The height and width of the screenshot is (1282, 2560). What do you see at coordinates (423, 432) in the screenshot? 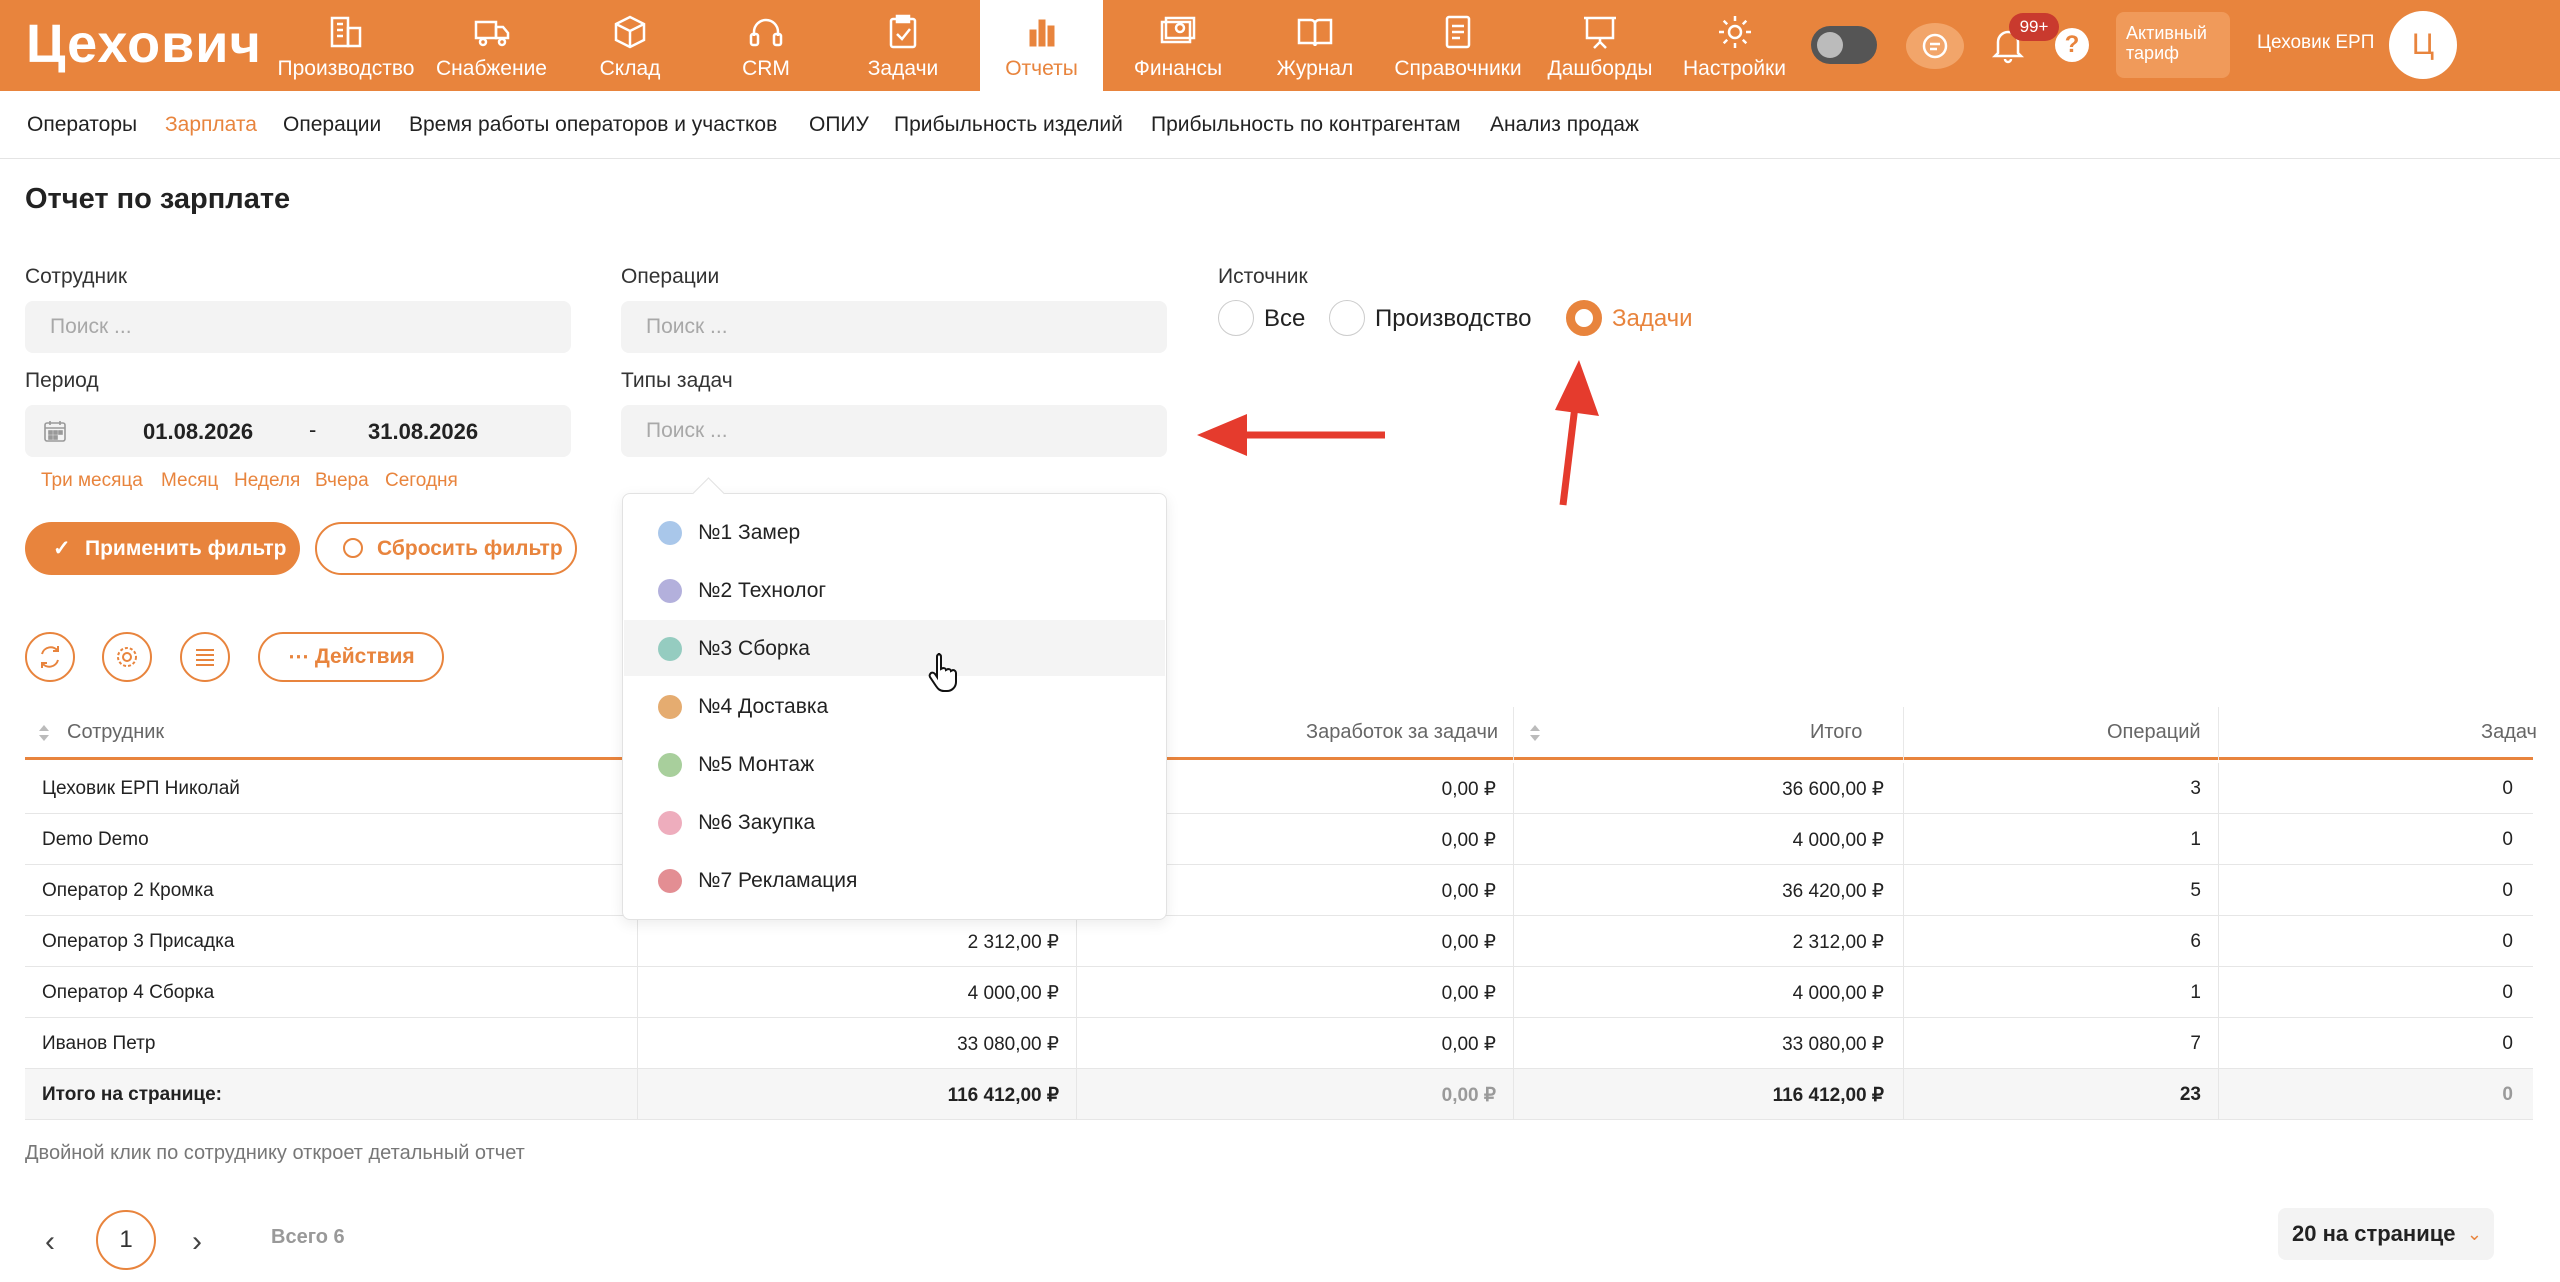
I see `date-to: 31.08.2026` at bounding box center [423, 432].